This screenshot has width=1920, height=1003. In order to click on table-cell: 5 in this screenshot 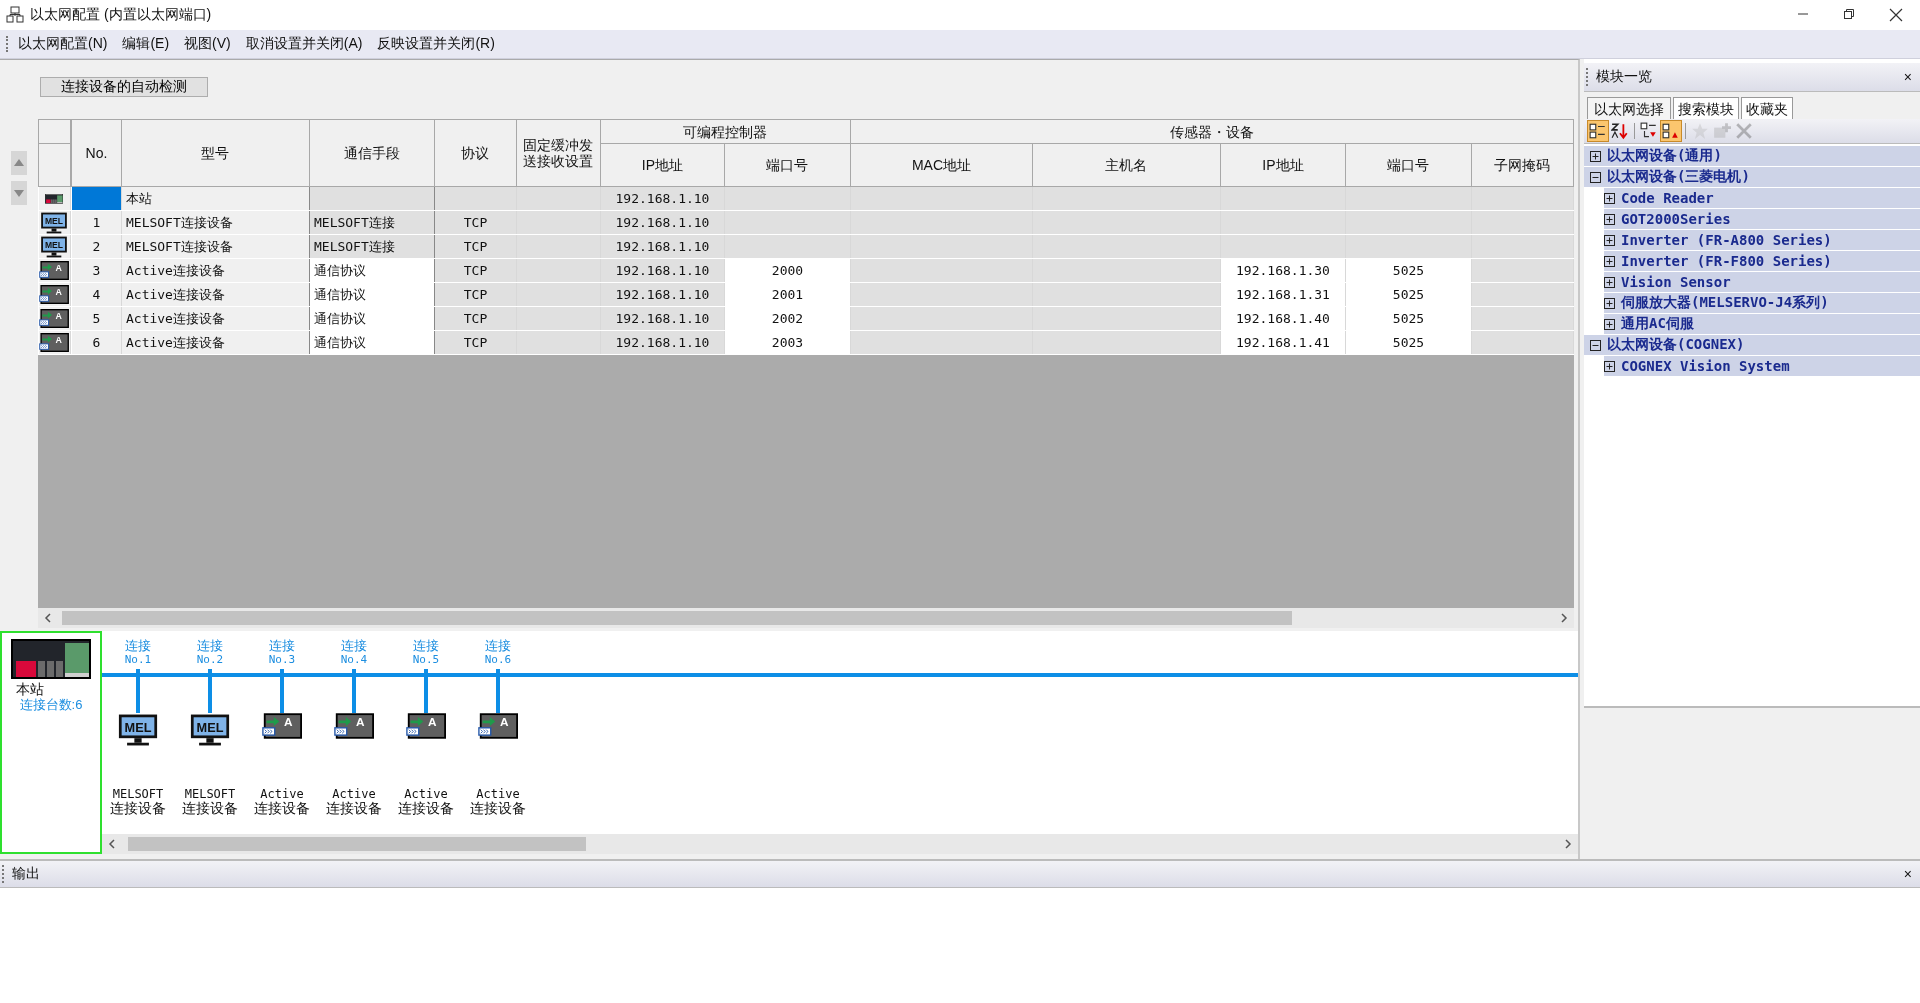, I will do `click(96, 318)`.